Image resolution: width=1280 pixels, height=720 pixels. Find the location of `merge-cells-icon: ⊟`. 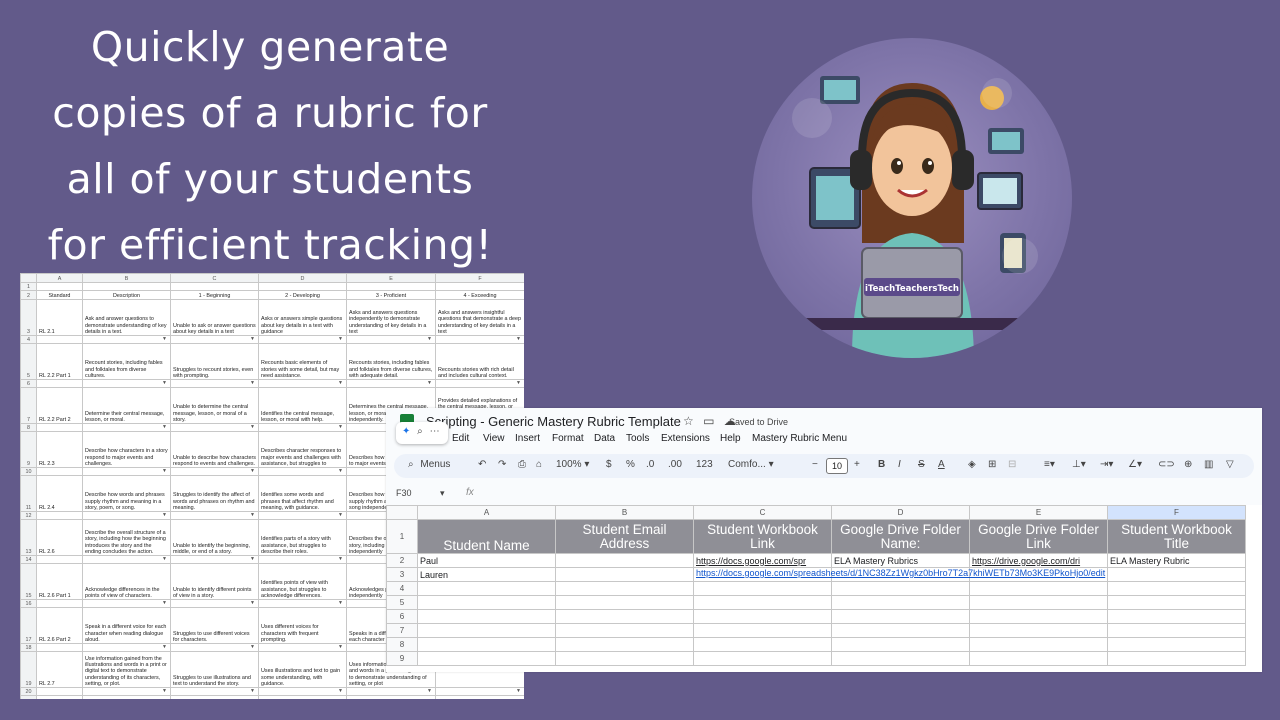

merge-cells-icon: ⊟ is located at coordinates (1012, 464).